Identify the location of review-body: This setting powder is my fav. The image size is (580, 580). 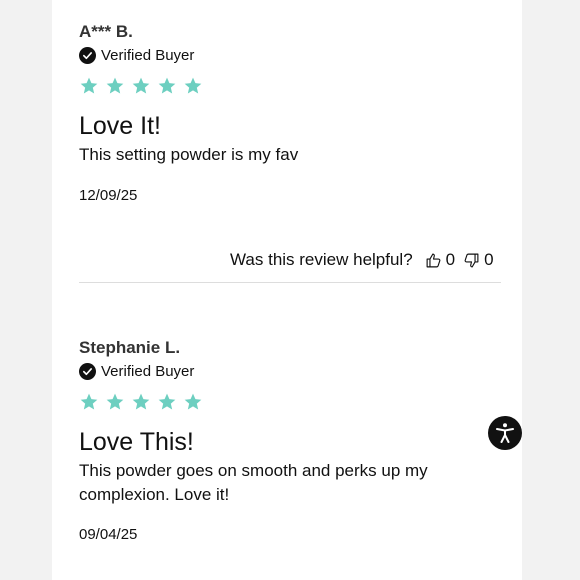
(189, 154).